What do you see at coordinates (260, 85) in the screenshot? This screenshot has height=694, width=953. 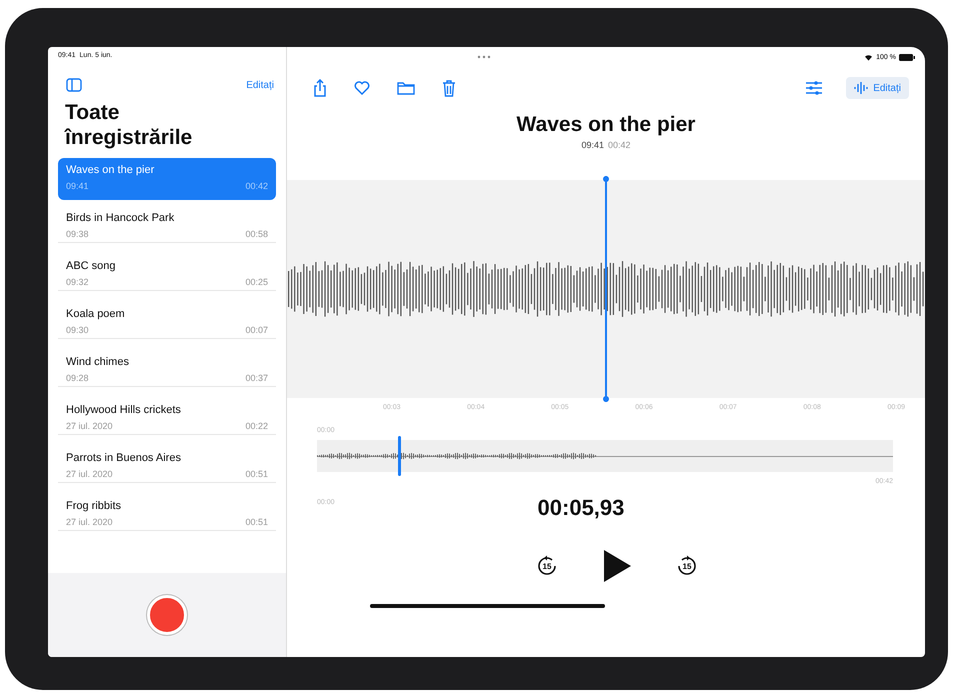 I see `edit-link: Editați` at bounding box center [260, 85].